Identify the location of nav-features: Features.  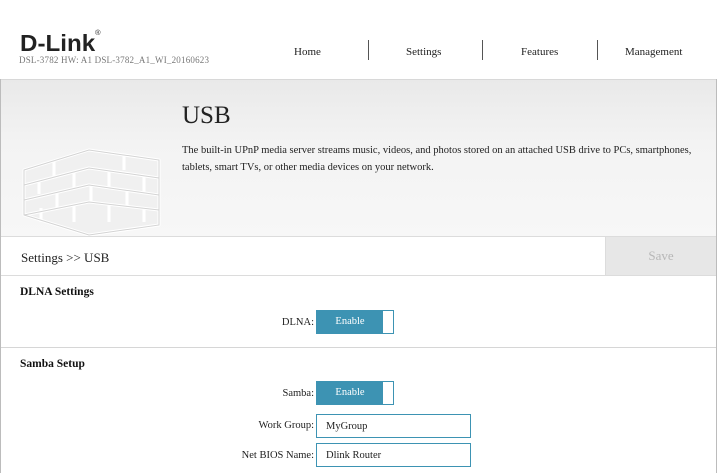
(539, 52).